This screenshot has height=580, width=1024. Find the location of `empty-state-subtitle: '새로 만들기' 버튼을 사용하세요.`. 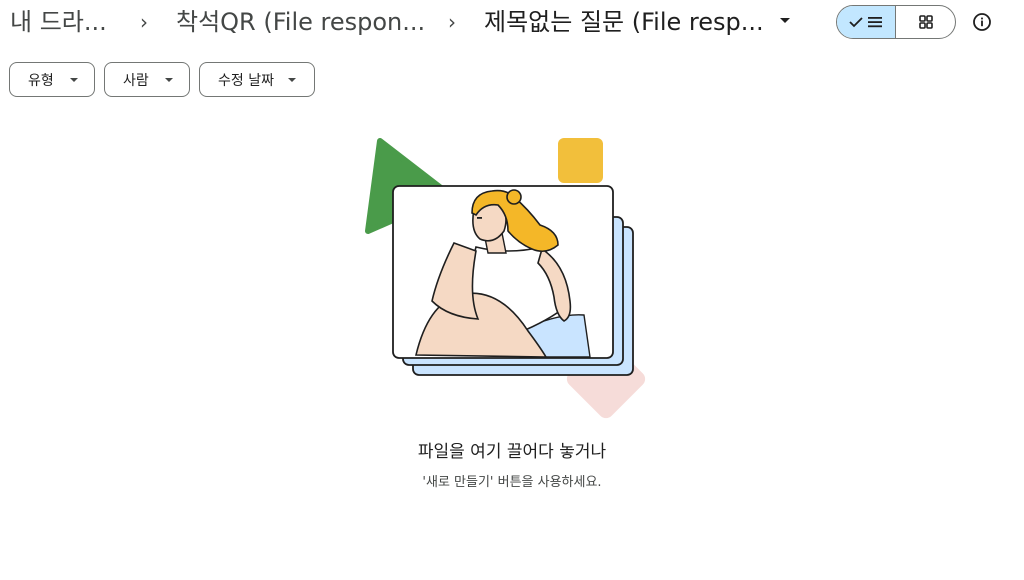

empty-state-subtitle: '새로 만들기' 버튼을 사용하세요. is located at coordinates (512, 482).